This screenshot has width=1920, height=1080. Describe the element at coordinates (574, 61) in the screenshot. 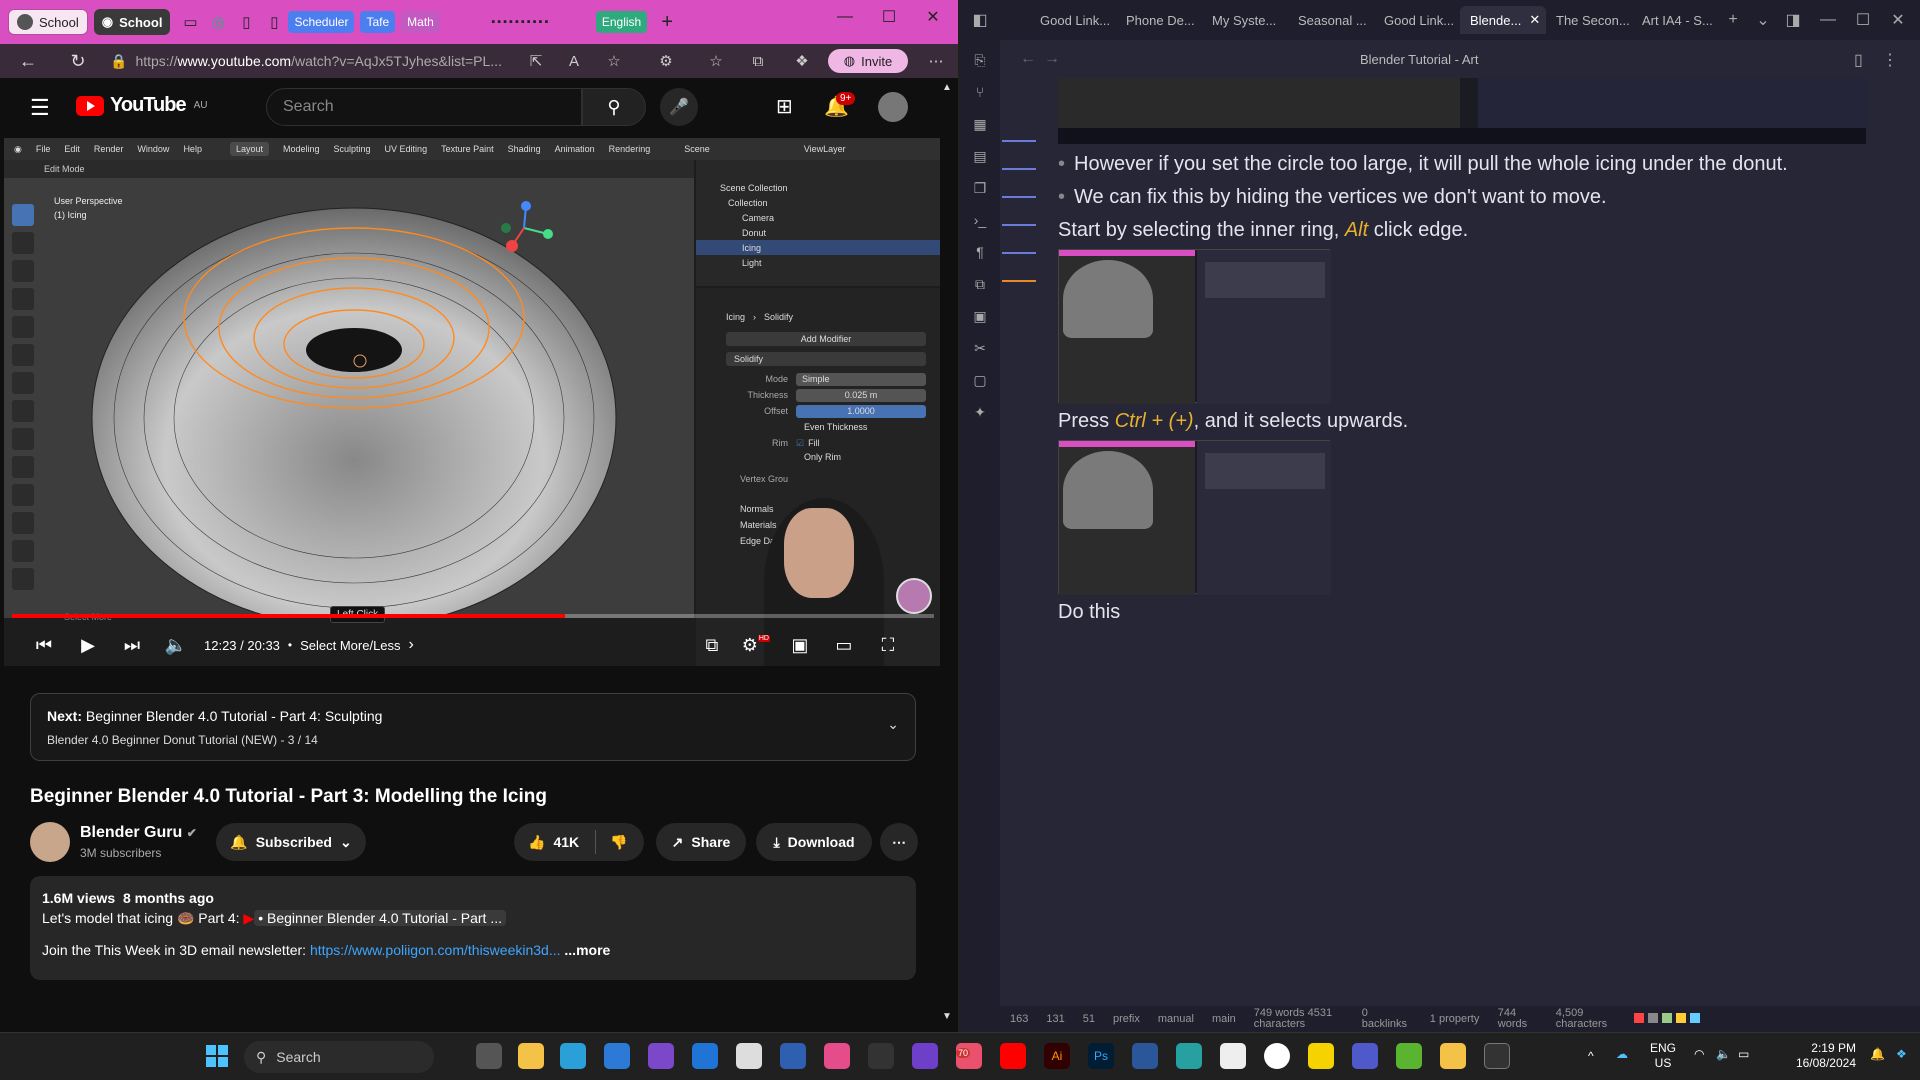

I see `read-aloud-icon: A` at that location.